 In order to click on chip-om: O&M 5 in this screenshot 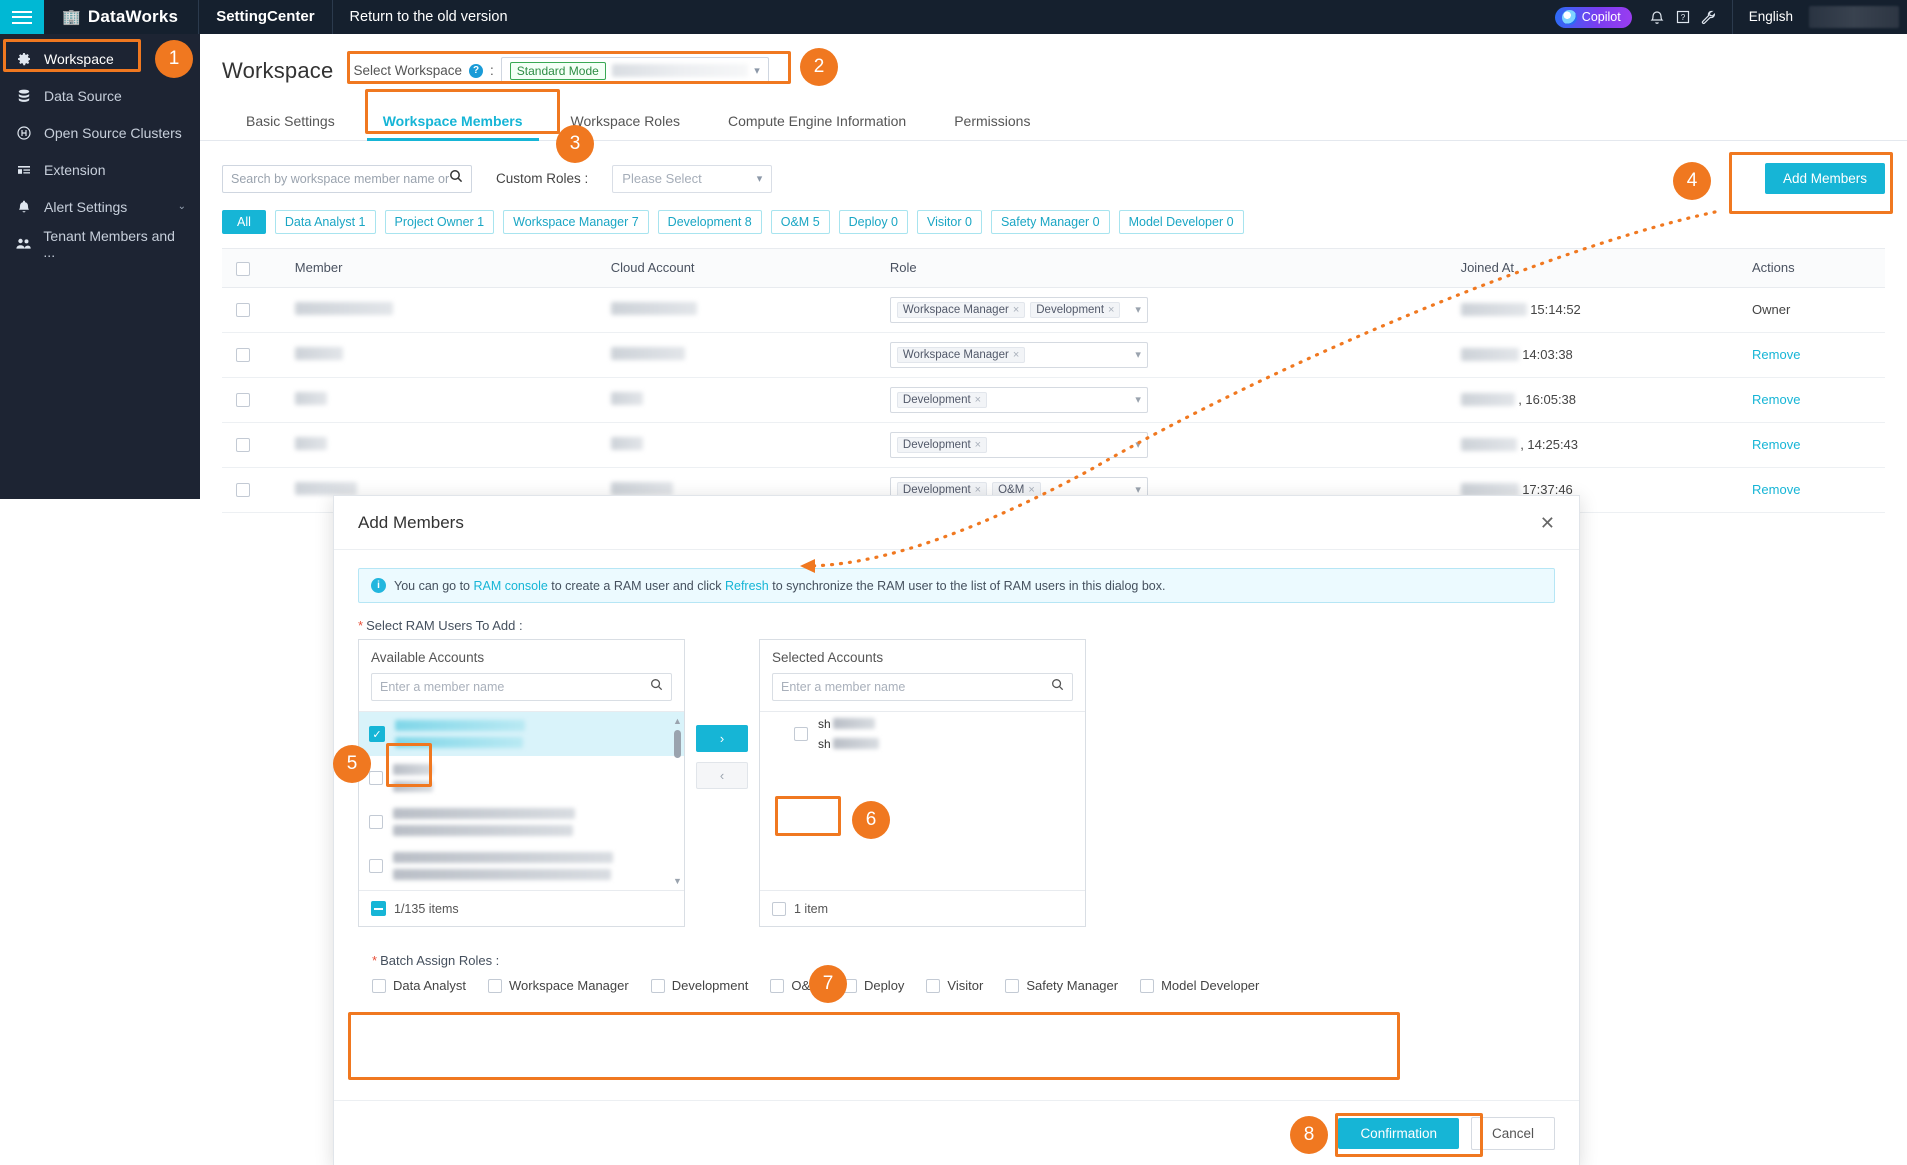, I will do `click(800, 222)`.